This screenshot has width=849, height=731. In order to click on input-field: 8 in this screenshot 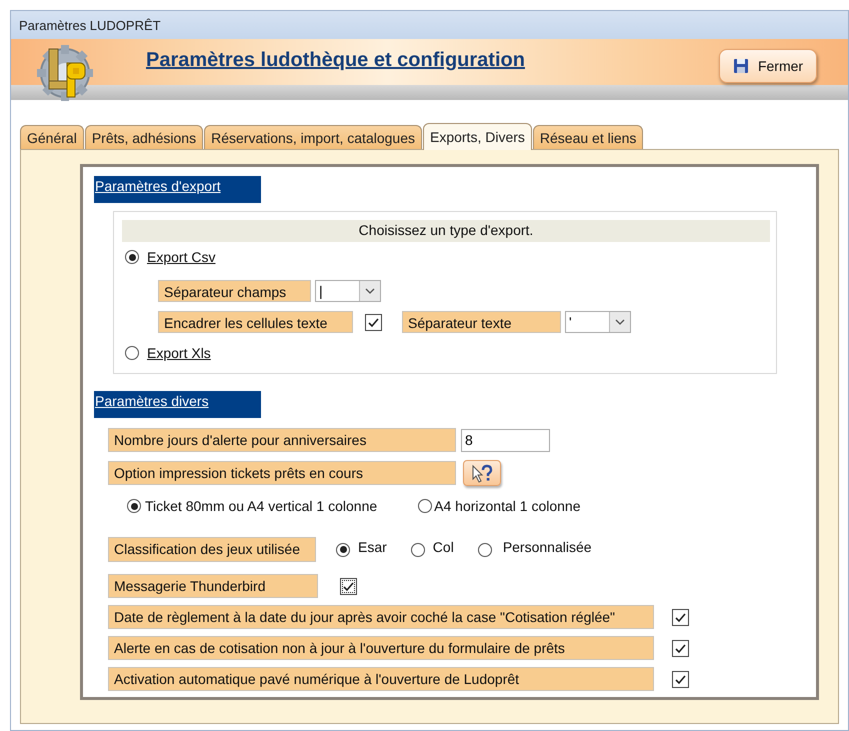, I will do `click(505, 440)`.